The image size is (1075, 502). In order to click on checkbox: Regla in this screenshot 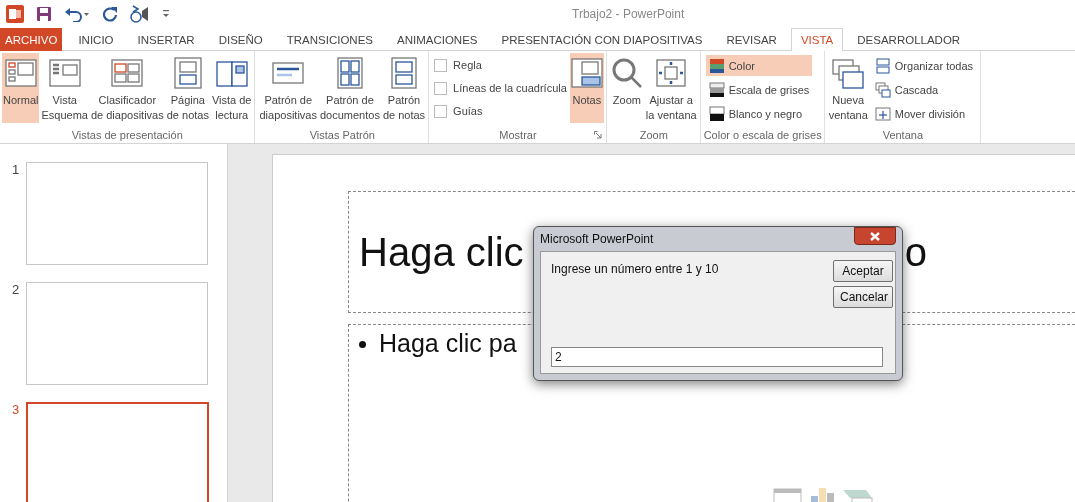, I will do `click(500, 65)`.